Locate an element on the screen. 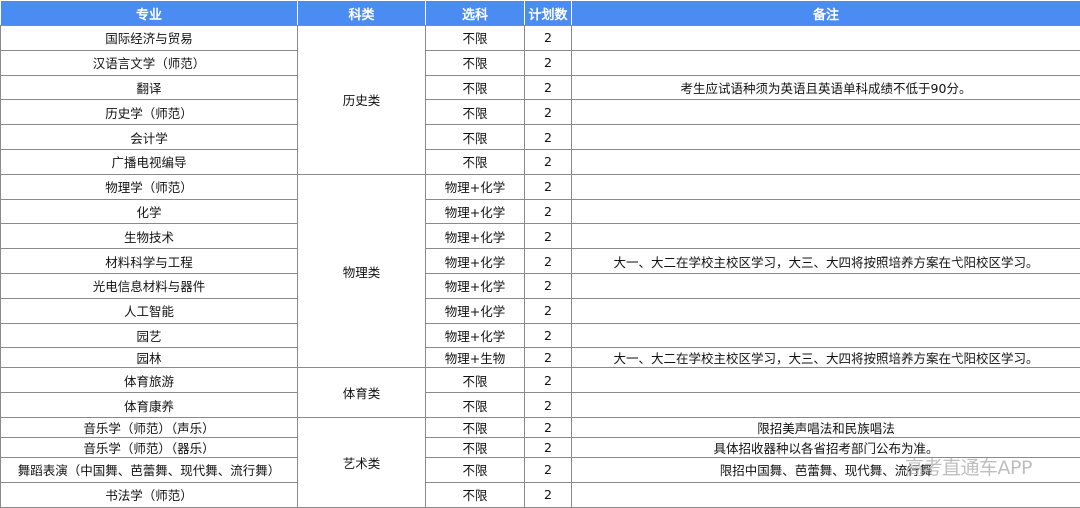  header-category: 科类 is located at coordinates (362, 13).